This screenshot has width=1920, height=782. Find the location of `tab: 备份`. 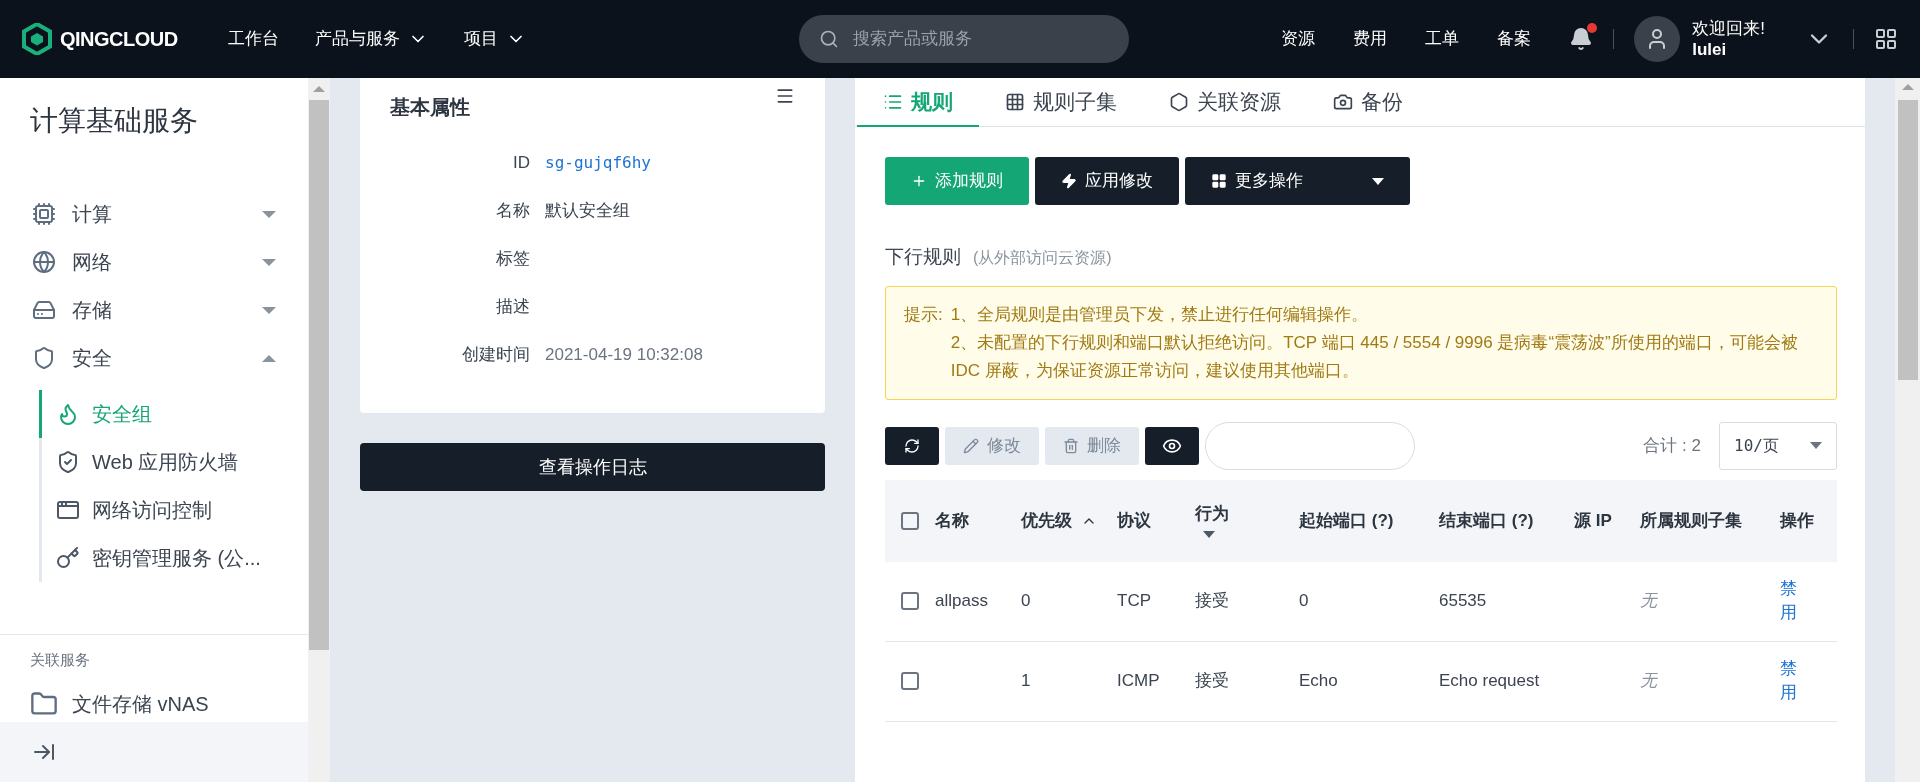

tab: 备份 is located at coordinates (1368, 102).